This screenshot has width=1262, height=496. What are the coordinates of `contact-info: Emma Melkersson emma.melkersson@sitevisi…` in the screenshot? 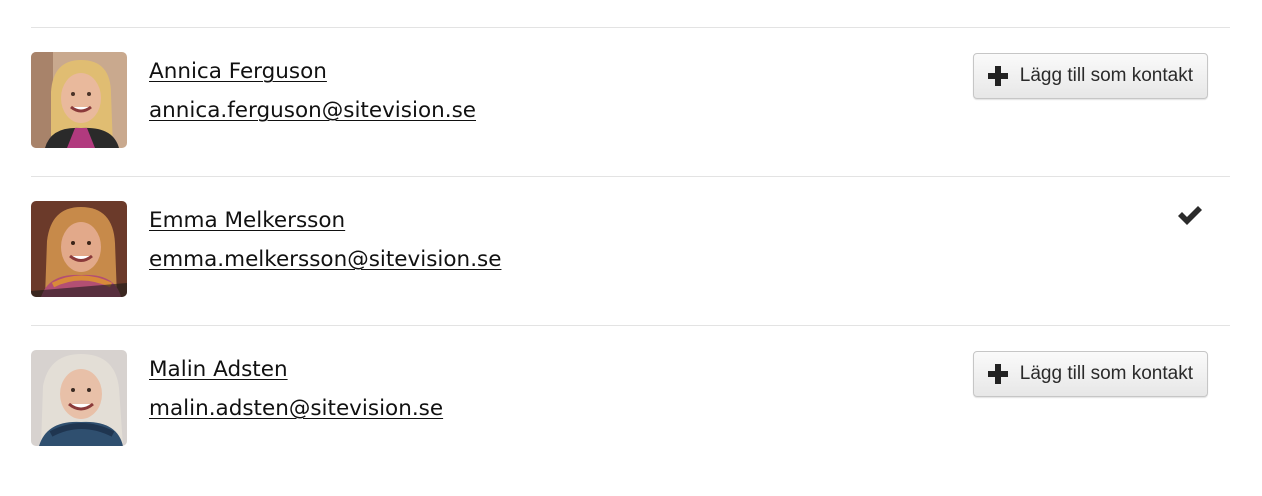 It's located at (325, 240).